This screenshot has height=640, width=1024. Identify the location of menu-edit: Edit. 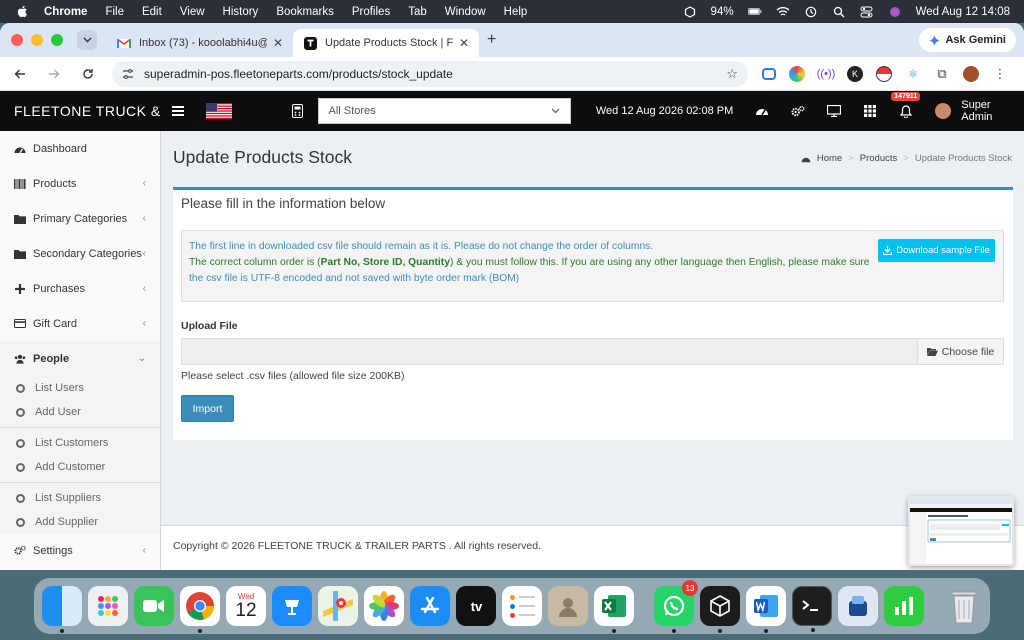
(152, 12).